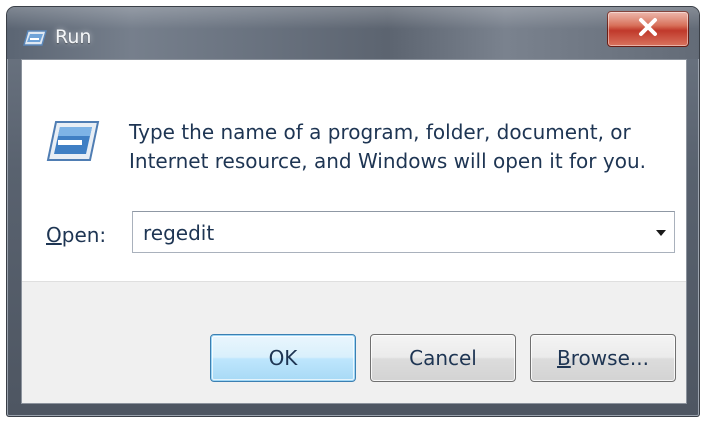 The height and width of the screenshot is (423, 706). I want to click on cancel-button: Cancel, so click(443, 358).